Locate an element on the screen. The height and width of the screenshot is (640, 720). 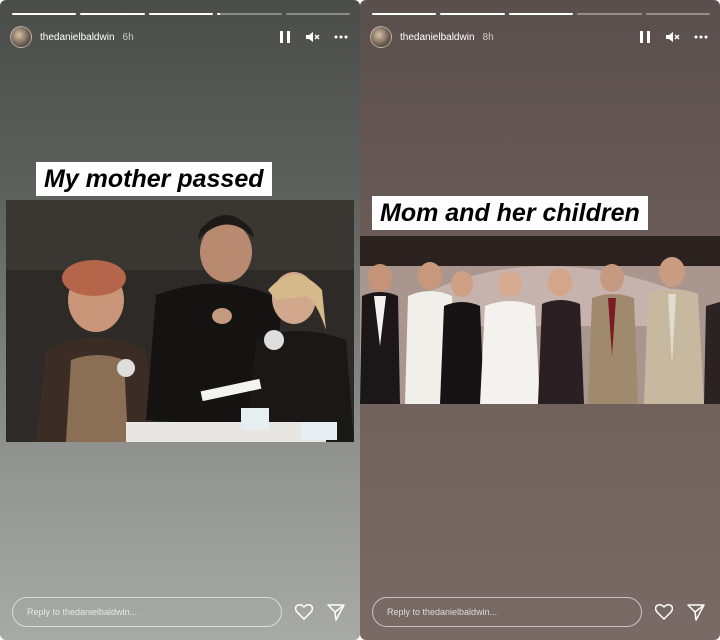
story-header: thedanielbaldwin 8h is located at coordinates (539, 37).